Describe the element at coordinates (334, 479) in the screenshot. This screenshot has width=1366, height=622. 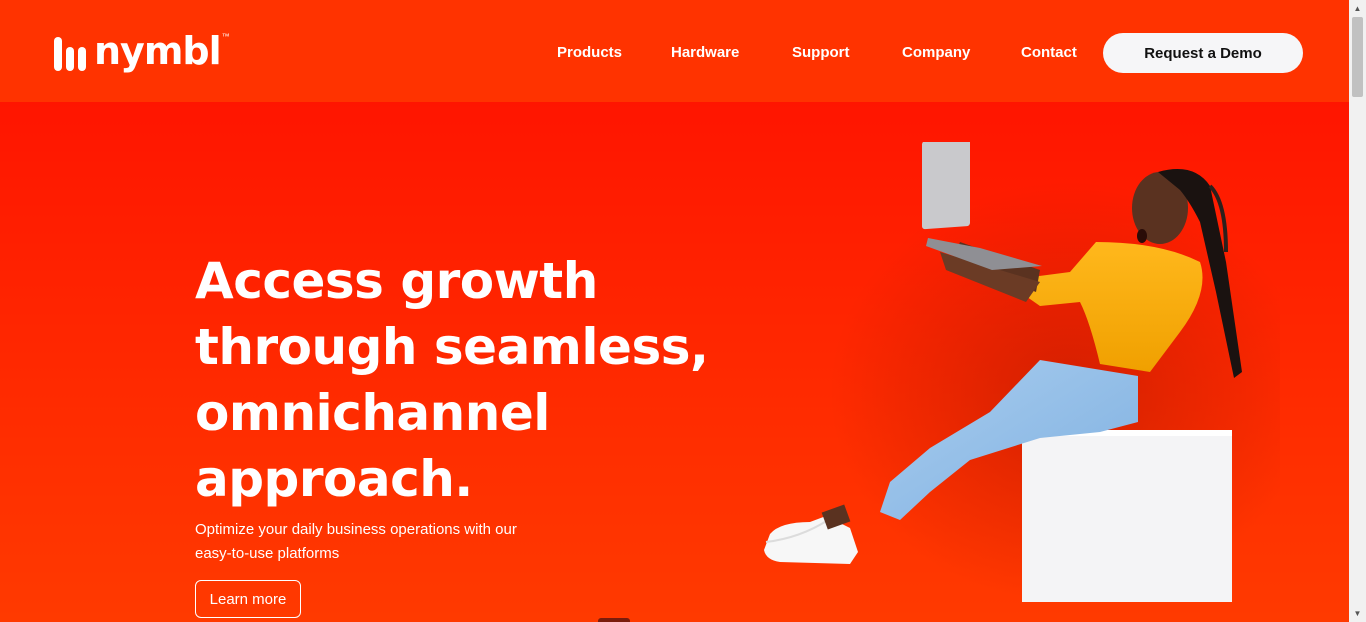
I see `headline-line: approach.` at that location.